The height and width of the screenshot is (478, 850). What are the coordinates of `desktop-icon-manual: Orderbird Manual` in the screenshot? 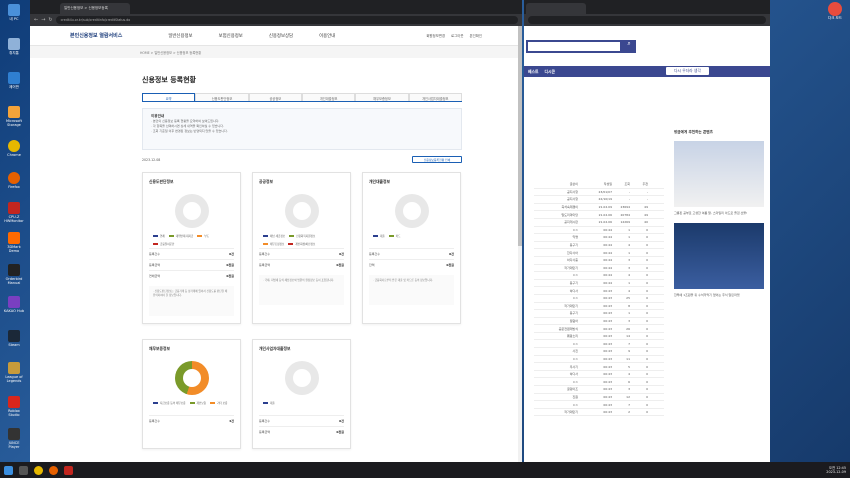 It's located at (14, 274).